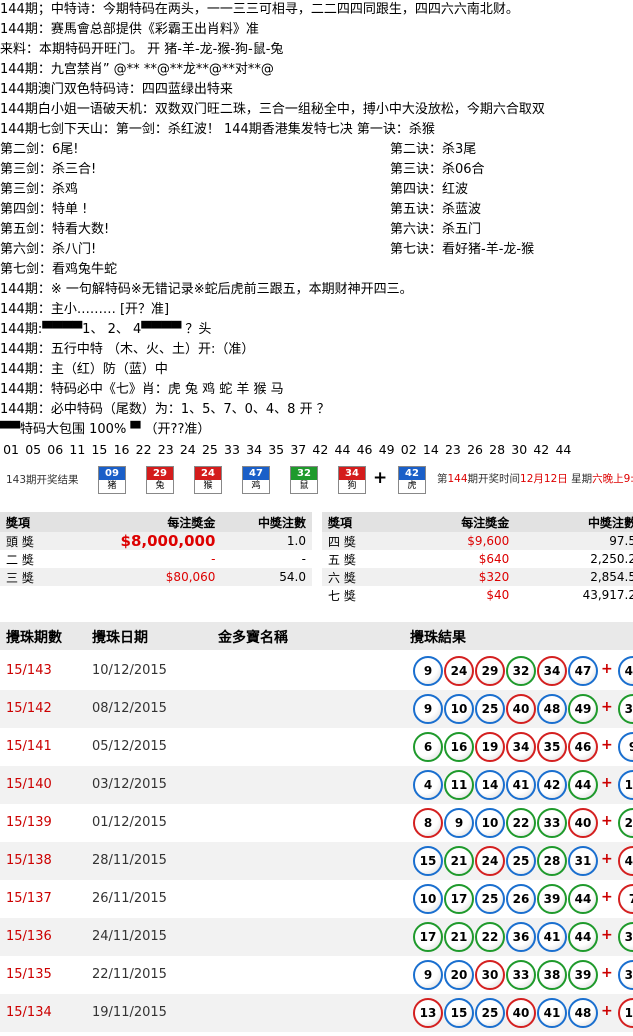  I want to click on number-item: 23, so click(165, 449).